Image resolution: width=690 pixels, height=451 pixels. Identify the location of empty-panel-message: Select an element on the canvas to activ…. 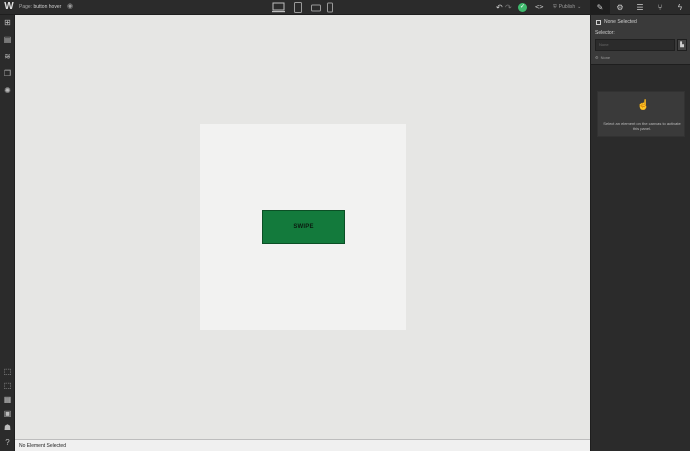
(642, 126).